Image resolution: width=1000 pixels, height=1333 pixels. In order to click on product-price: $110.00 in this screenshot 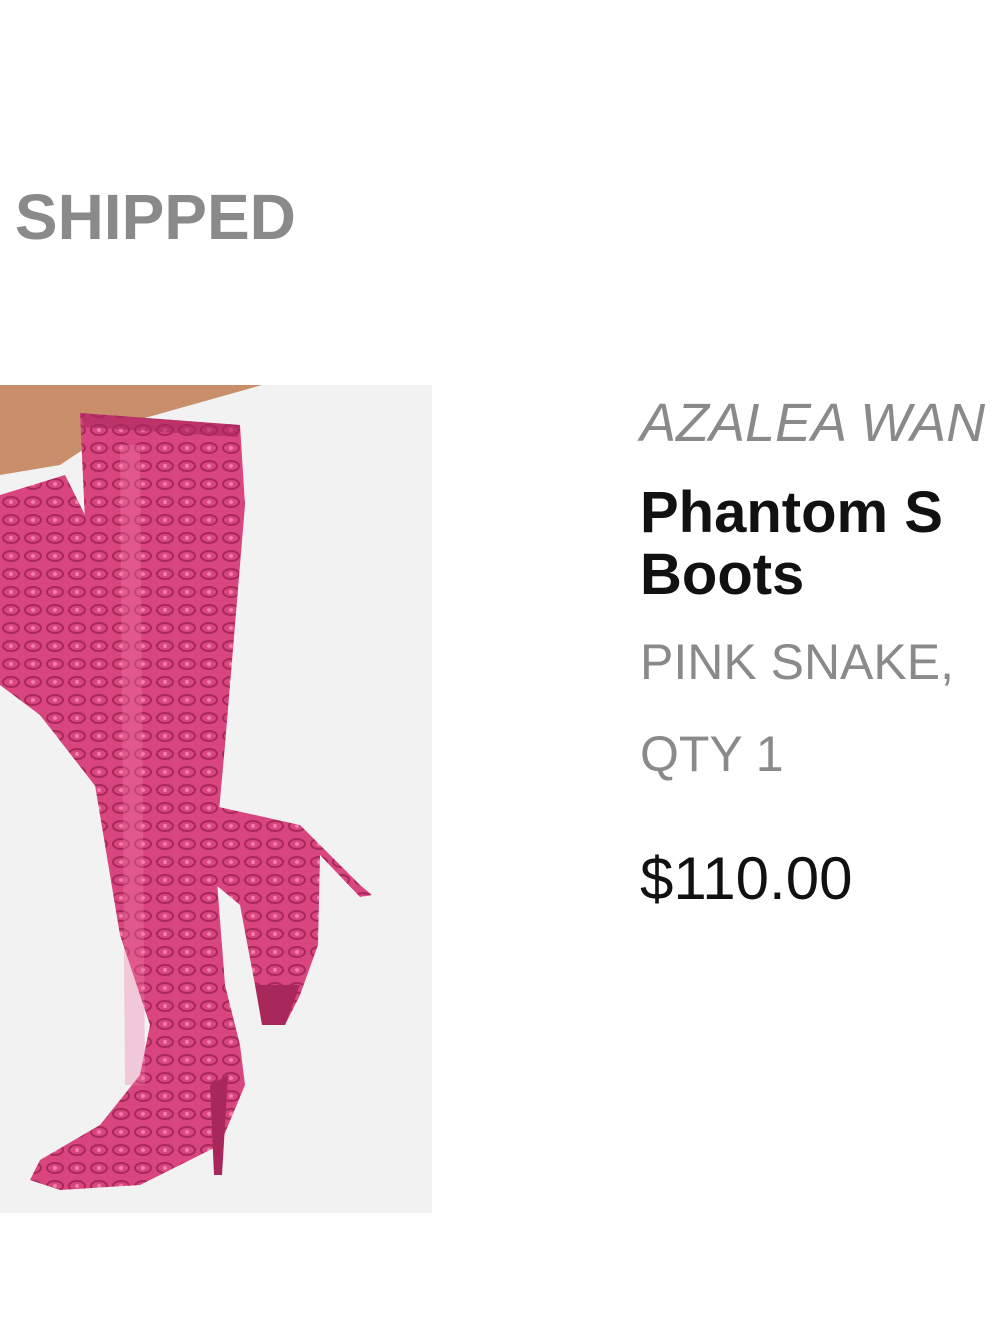, I will do `click(746, 878)`.